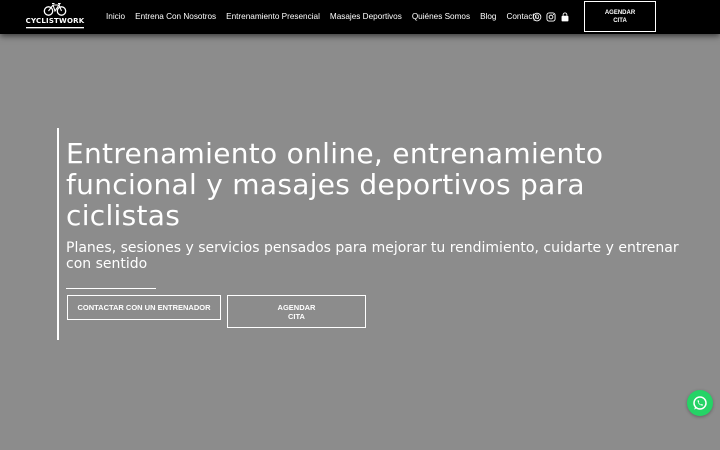  I want to click on whatsapp-float-button, so click(700, 403).